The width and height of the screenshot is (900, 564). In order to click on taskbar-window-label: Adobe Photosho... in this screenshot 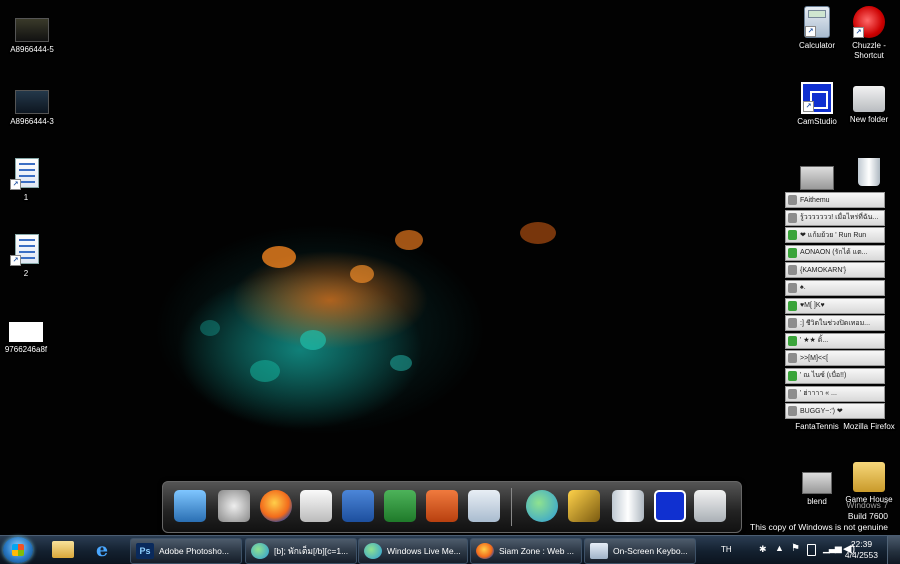, I will do `click(194, 551)`.